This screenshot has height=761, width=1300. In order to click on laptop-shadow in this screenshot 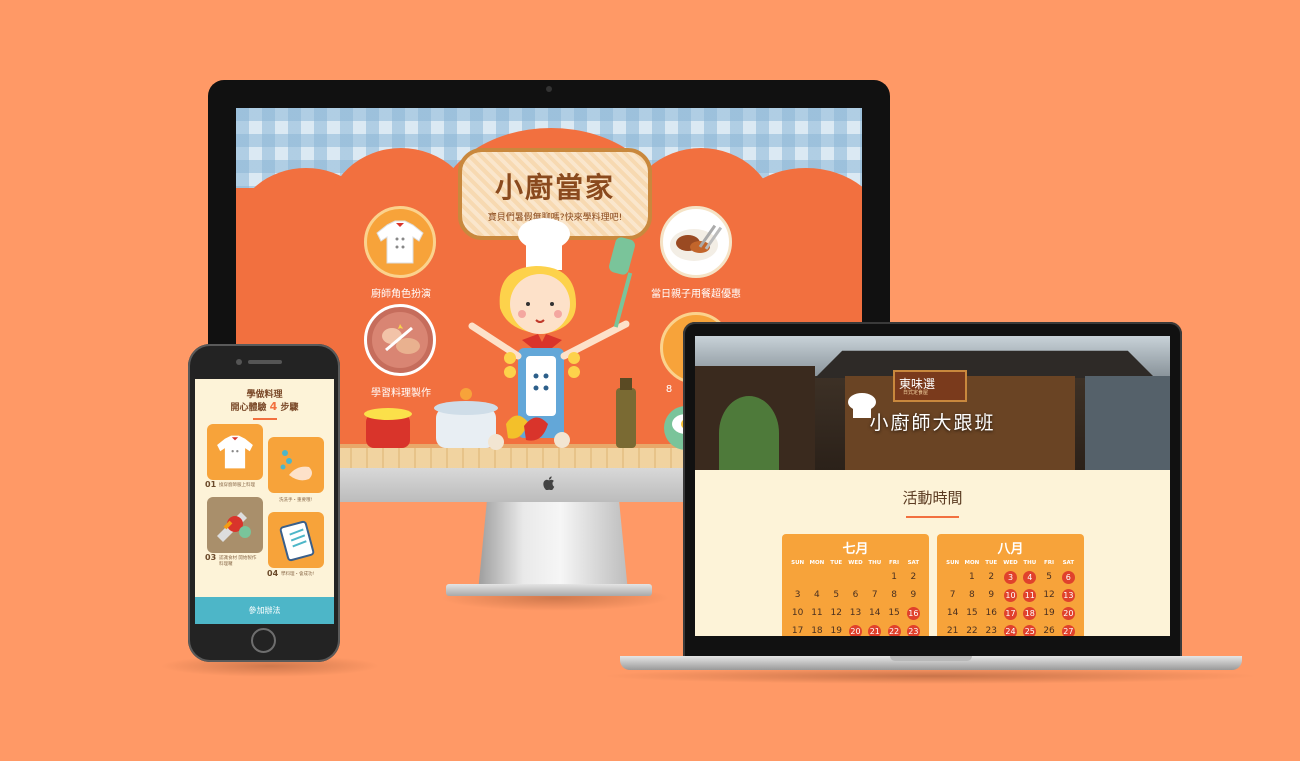, I will do `click(930, 676)`.